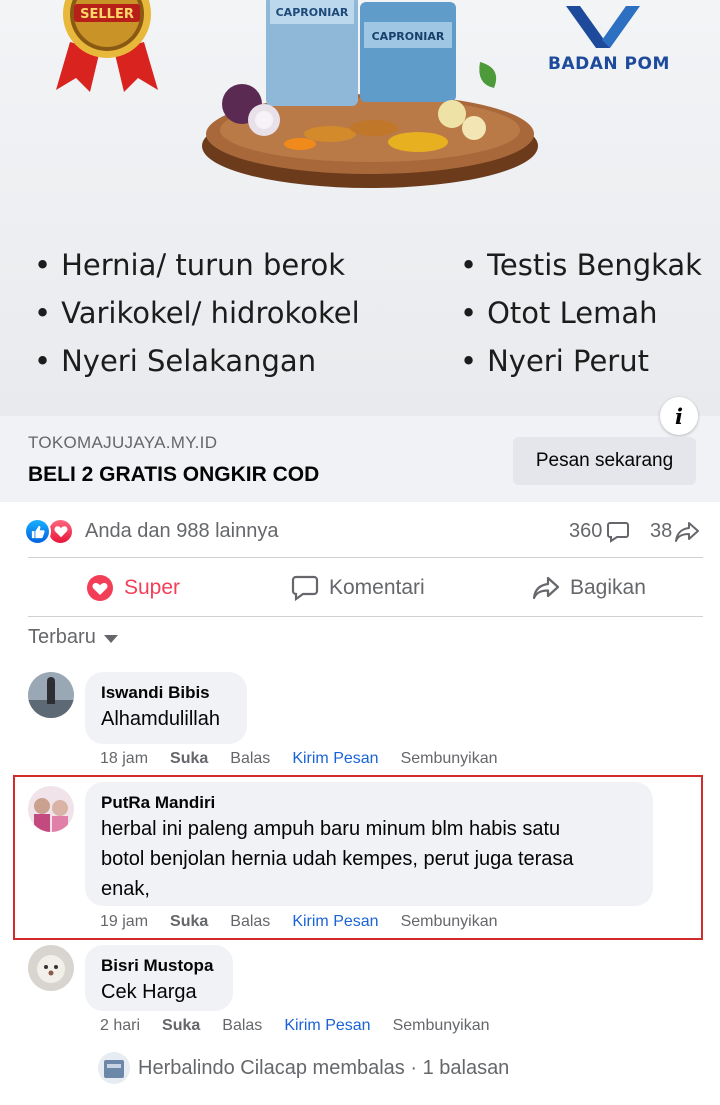  Describe the element at coordinates (182, 531) in the screenshot. I see `reaction-summary-text: Anda dan 988 lainnya` at that location.